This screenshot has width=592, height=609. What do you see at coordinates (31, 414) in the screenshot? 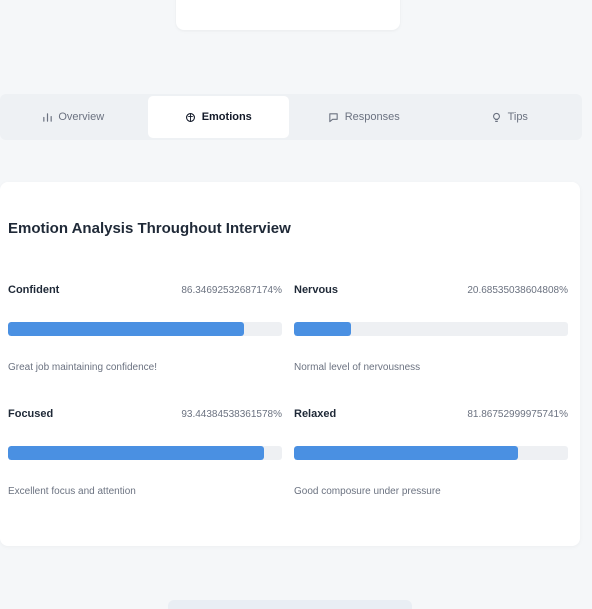
I see `emotion-name: Focused` at bounding box center [31, 414].